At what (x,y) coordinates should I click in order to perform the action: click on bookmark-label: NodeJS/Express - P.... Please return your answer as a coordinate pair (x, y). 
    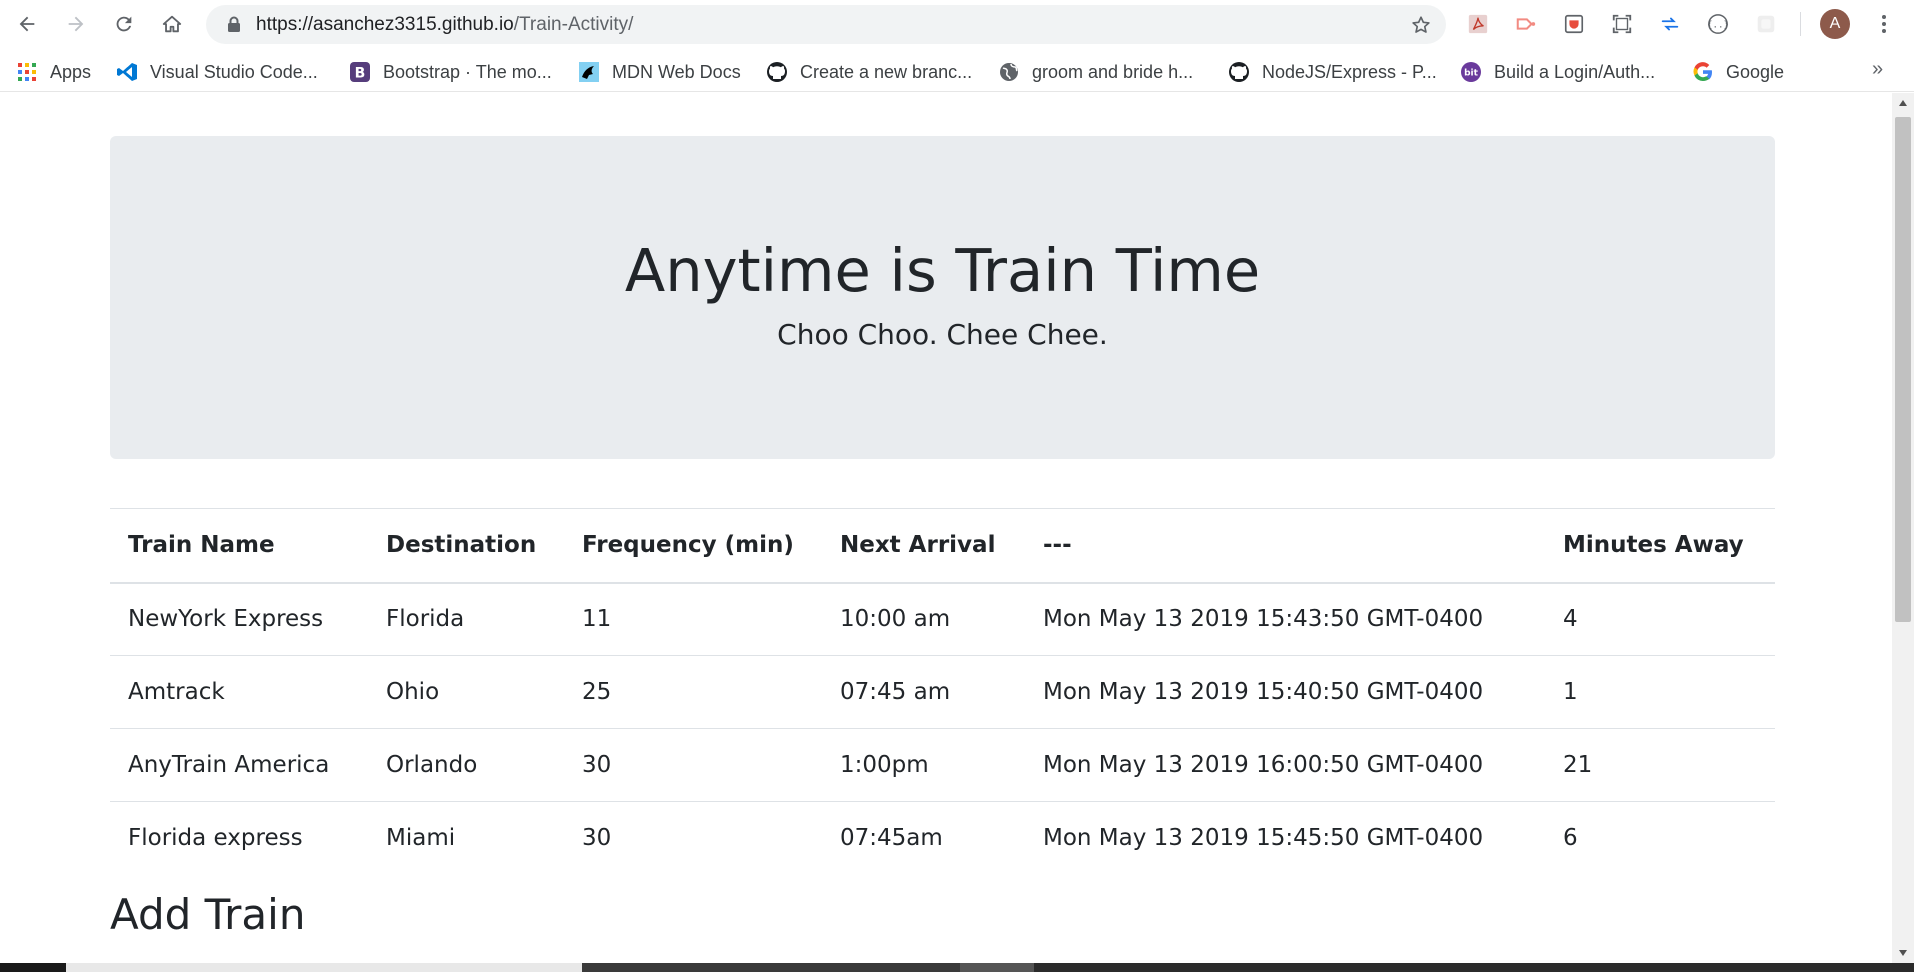
    Looking at the image, I should click on (1349, 71).